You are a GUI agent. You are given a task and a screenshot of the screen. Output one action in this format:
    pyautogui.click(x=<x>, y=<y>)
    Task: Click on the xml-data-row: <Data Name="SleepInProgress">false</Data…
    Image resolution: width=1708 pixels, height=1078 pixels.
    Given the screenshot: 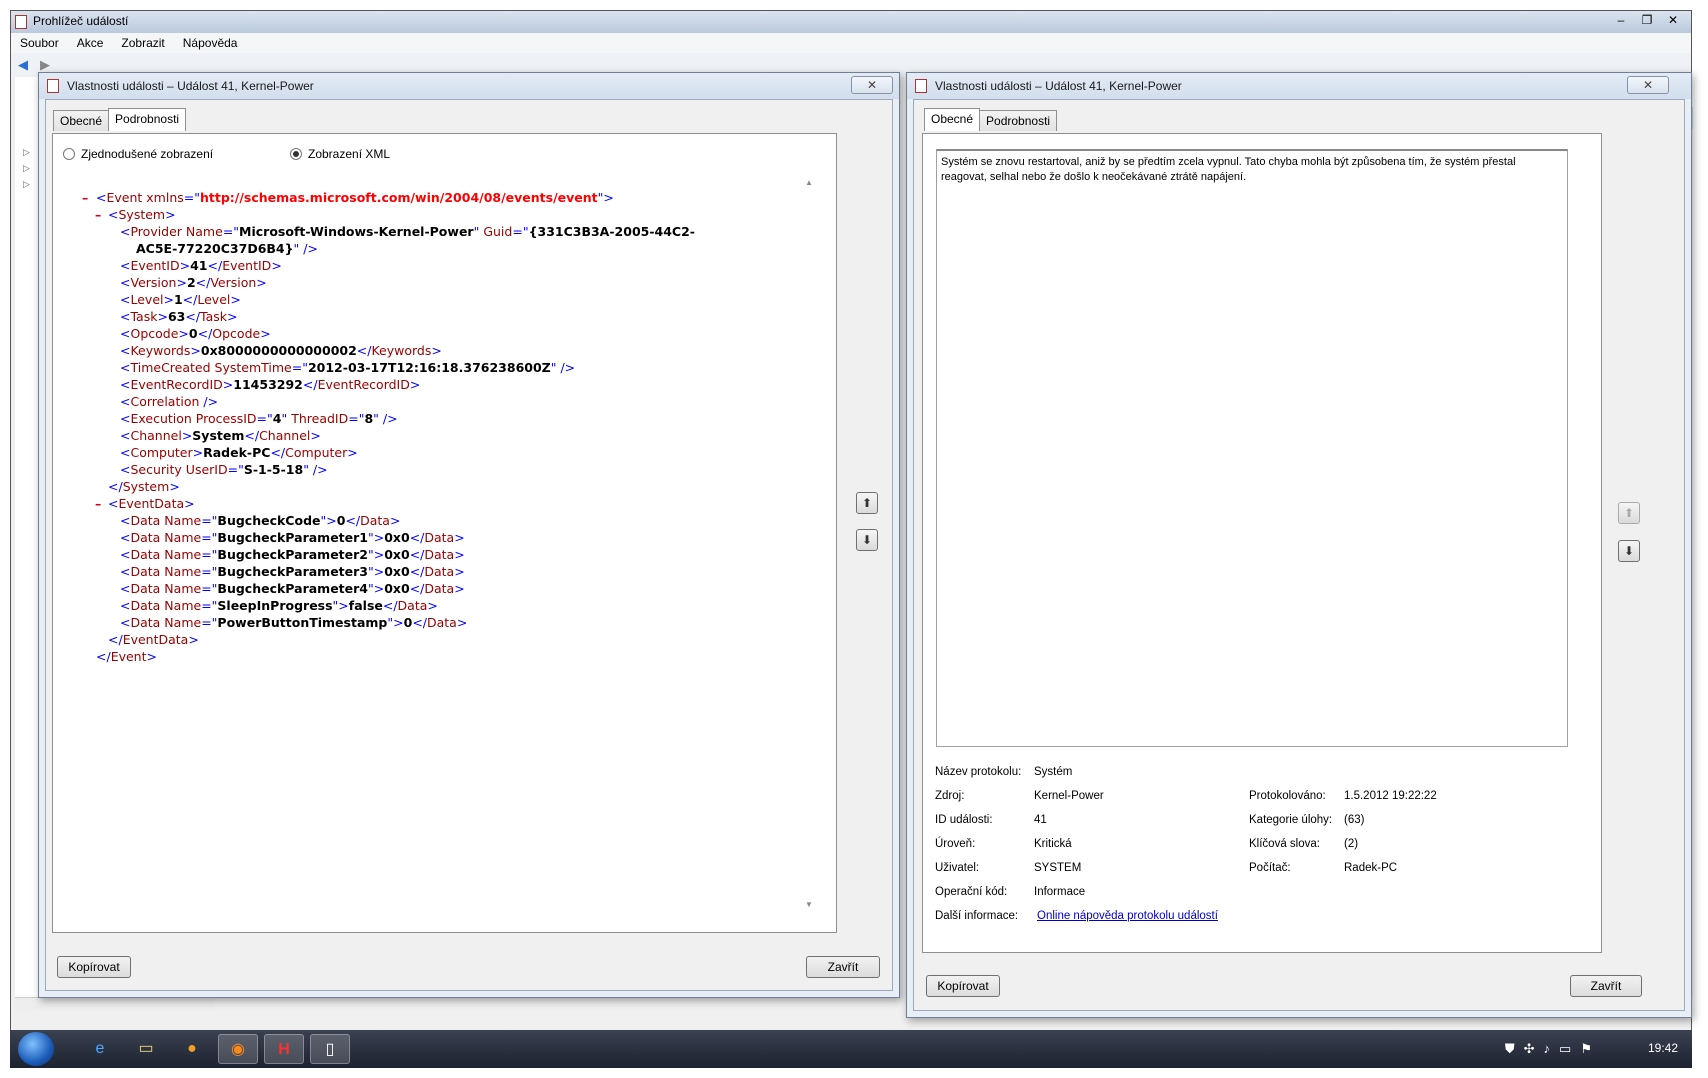 What is the action you would take?
    pyautogui.click(x=279, y=605)
    